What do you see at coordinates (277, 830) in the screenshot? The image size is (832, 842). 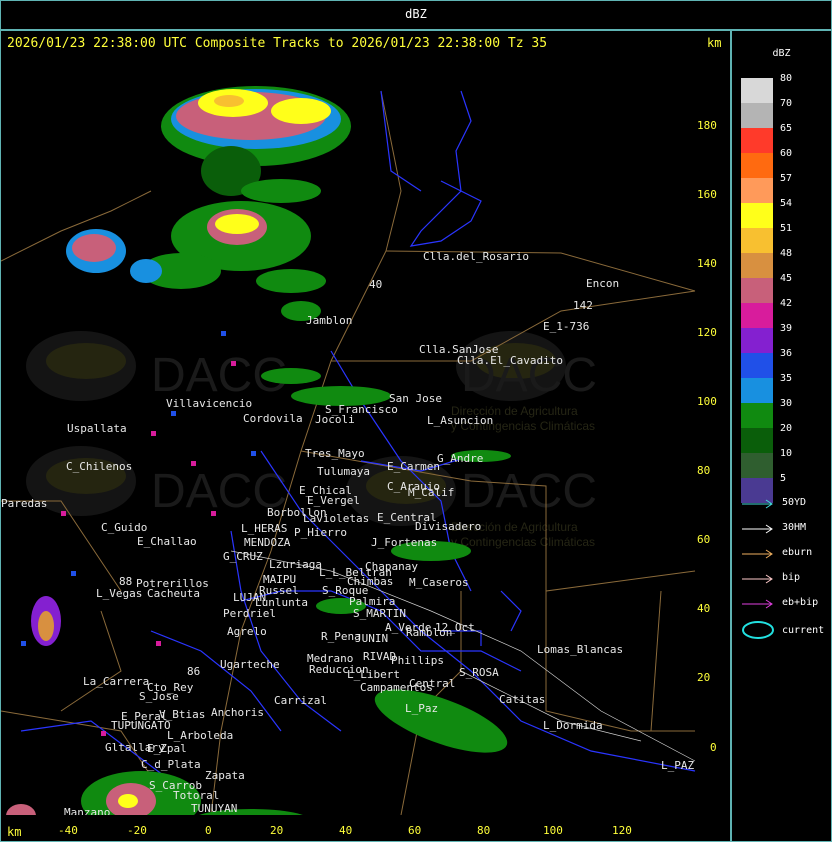 I see `x-tick-label: 20` at bounding box center [277, 830].